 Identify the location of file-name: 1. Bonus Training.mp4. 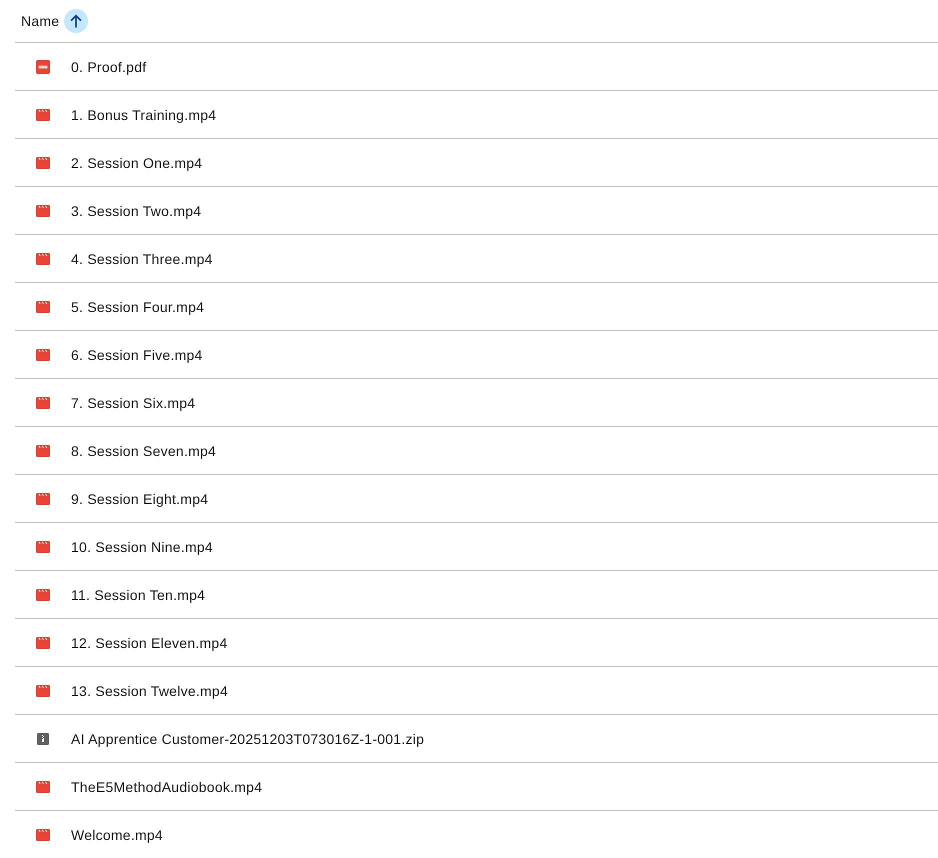
(143, 114).